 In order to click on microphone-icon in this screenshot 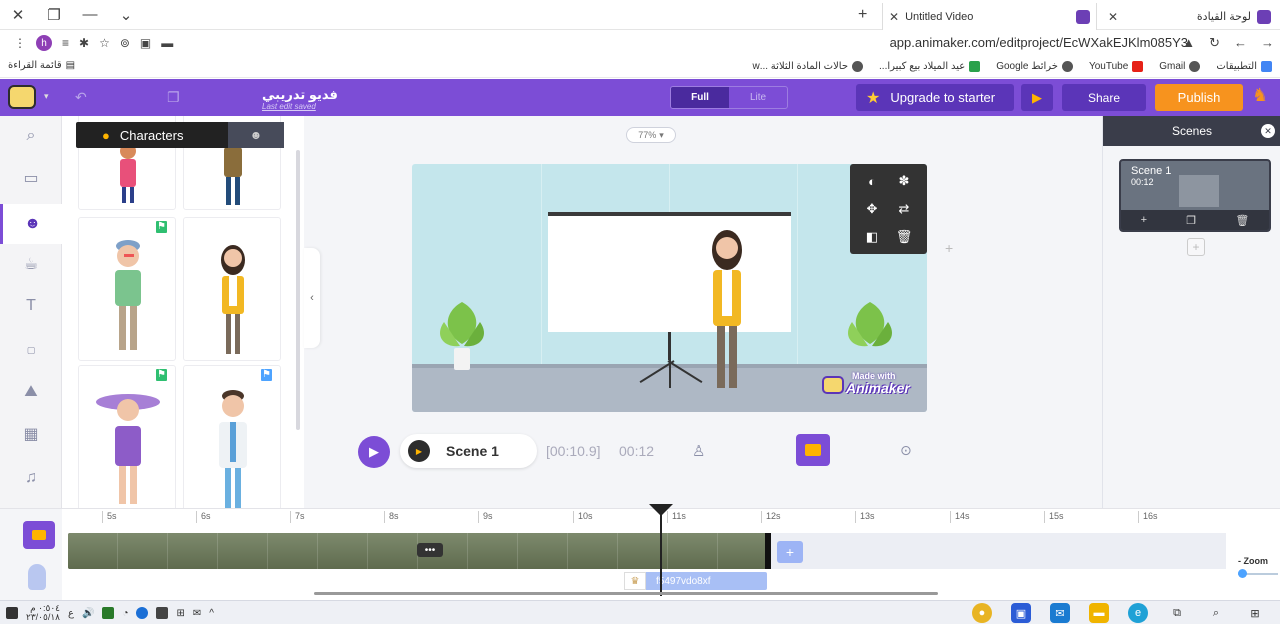, I will do `click(37, 577)`.